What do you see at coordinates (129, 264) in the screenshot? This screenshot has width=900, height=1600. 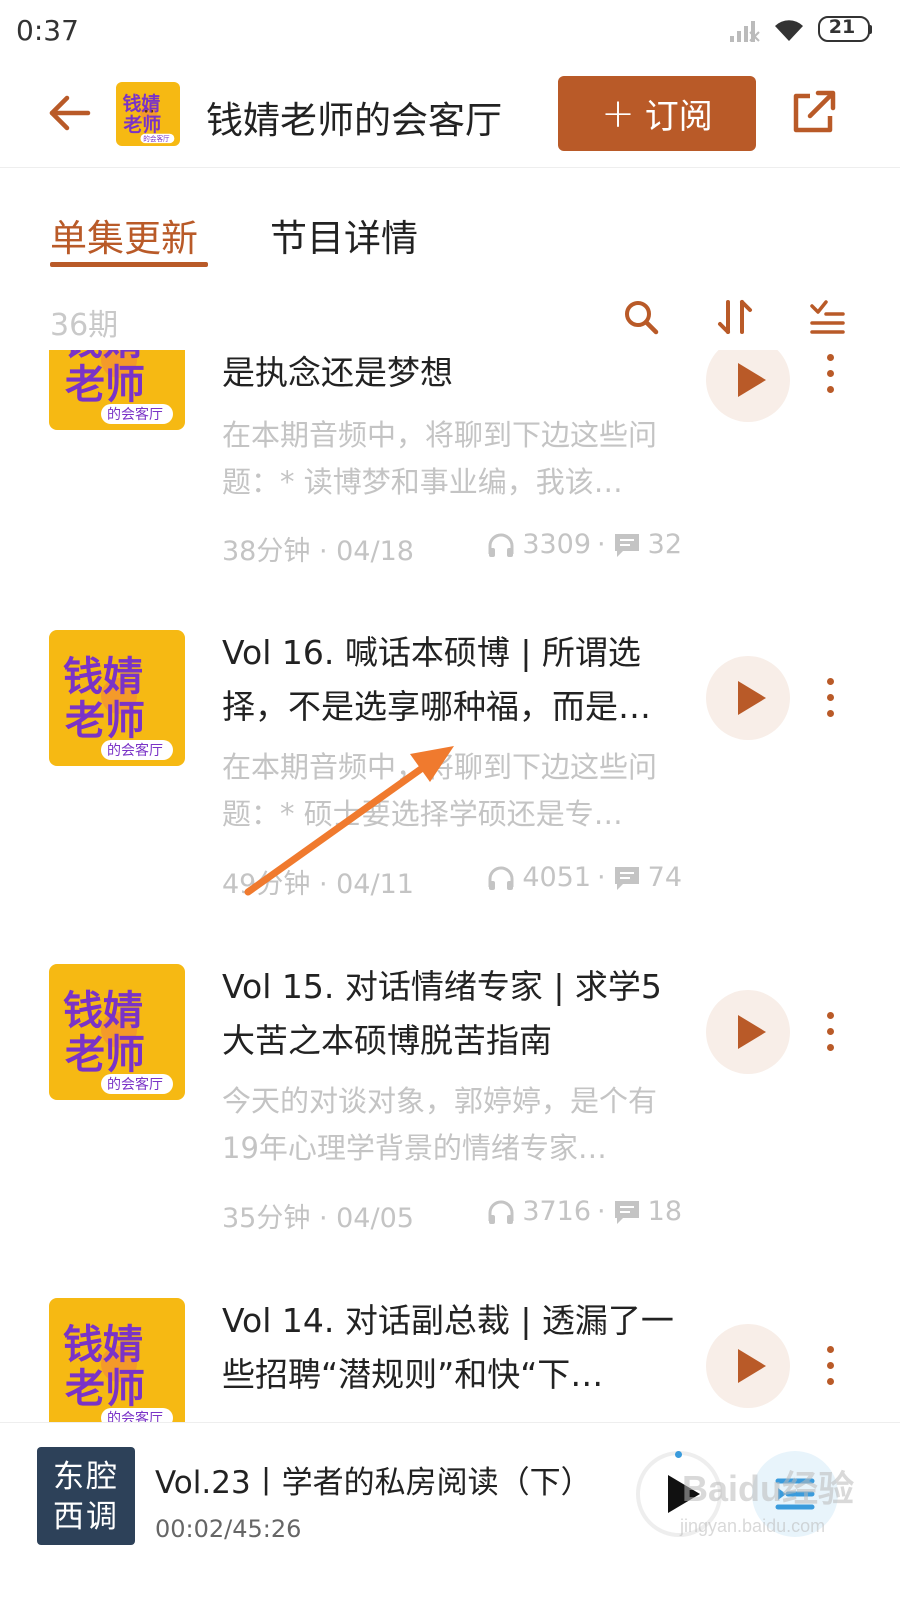 I see `active-tab-indicator` at bounding box center [129, 264].